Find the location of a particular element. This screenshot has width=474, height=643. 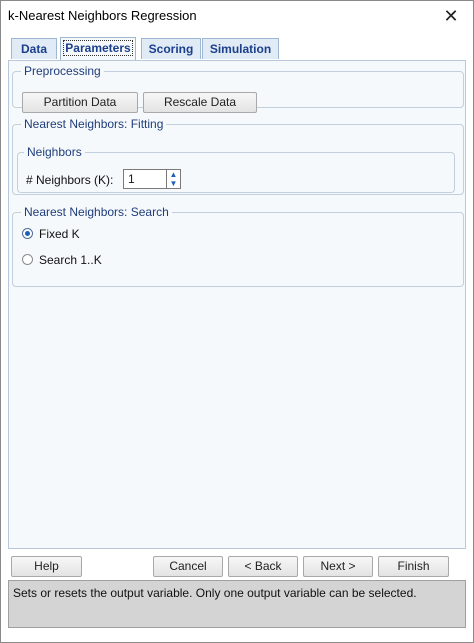

fixed-k-radio is located at coordinates (27, 233).